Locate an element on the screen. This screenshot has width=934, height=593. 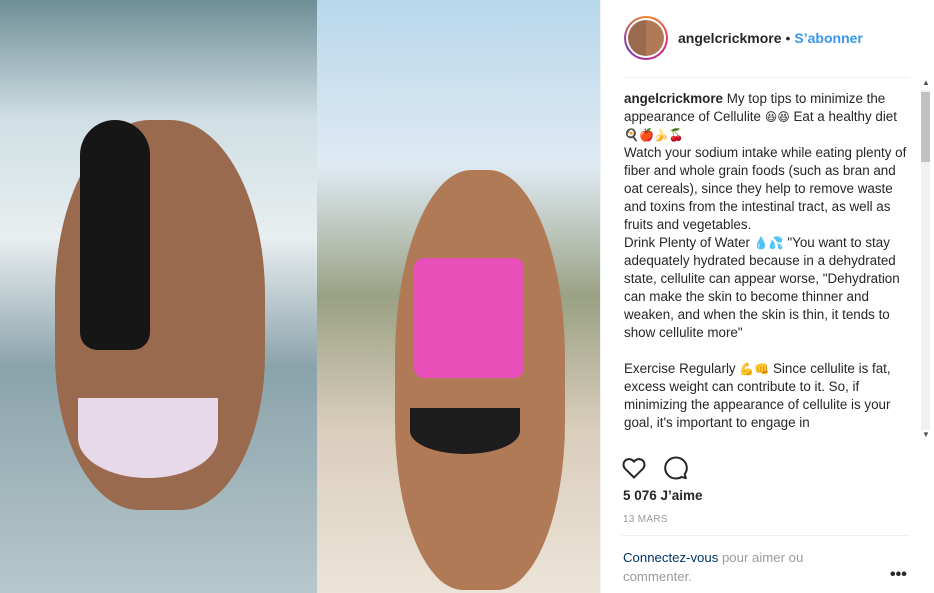
scroll-up-icon: ▲ is located at coordinates (926, 83).